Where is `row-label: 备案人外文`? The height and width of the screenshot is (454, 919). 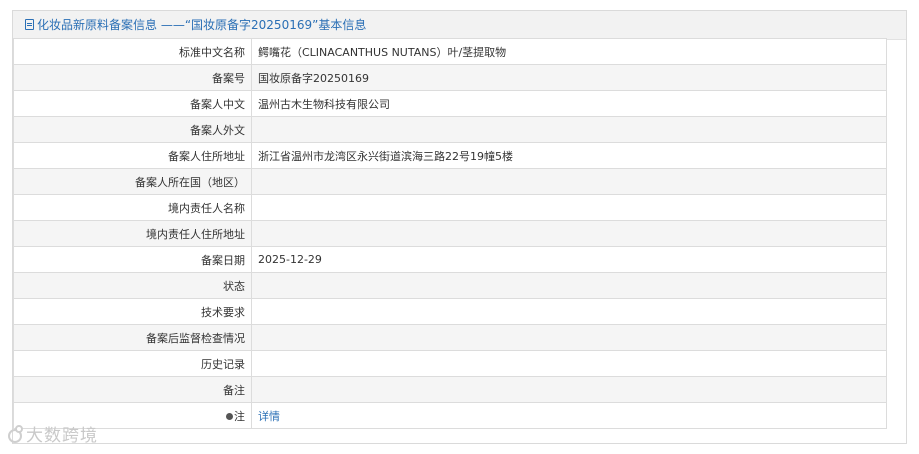 row-label: 备案人外文 is located at coordinates (132, 129).